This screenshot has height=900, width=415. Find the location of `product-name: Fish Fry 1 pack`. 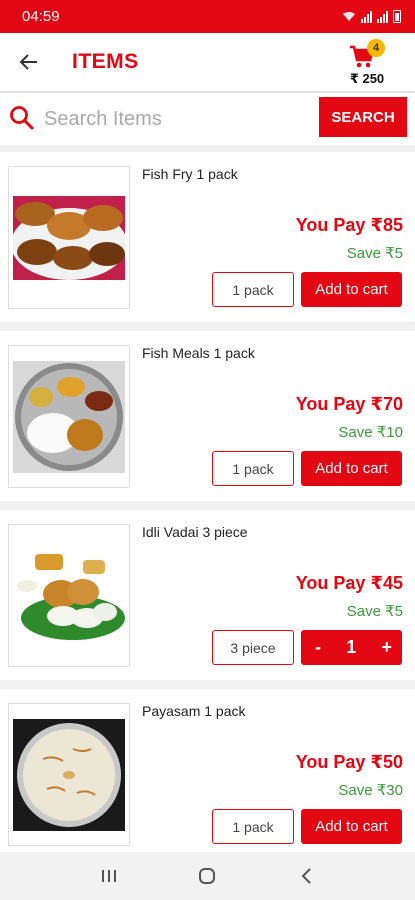

product-name: Fish Fry 1 pack is located at coordinates (190, 174).